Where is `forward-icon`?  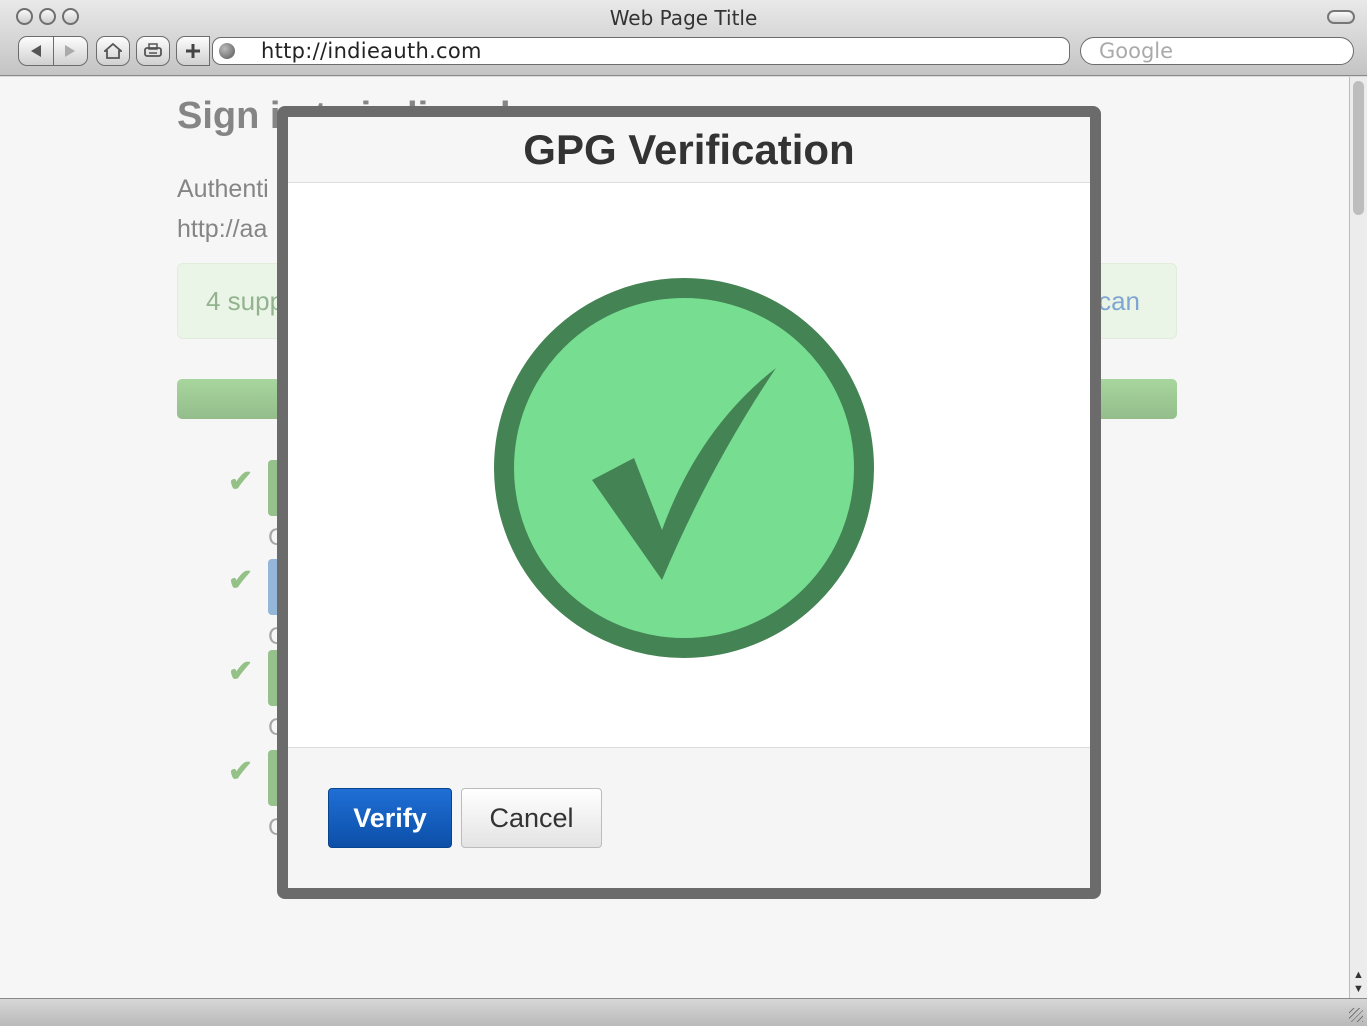 forward-icon is located at coordinates (70, 51).